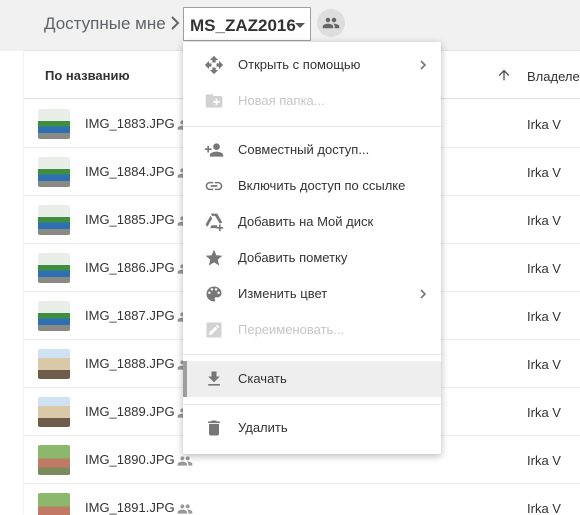  I want to click on move-arrows-icon, so click(214, 65).